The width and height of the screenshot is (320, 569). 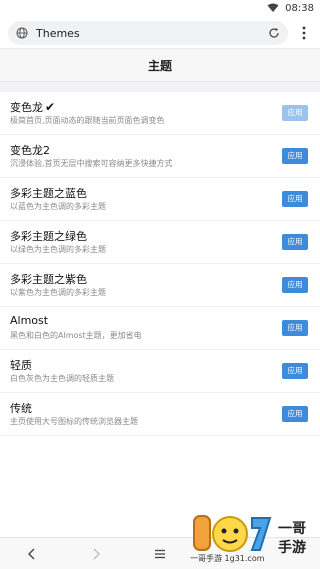 I want to click on theme-item: 多彩主题之绿色 以绿色为主色调的多彩主题 应用, so click(x=160, y=242).